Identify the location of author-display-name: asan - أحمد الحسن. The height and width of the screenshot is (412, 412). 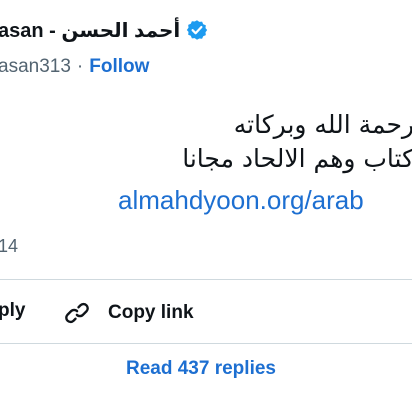
(90, 30).